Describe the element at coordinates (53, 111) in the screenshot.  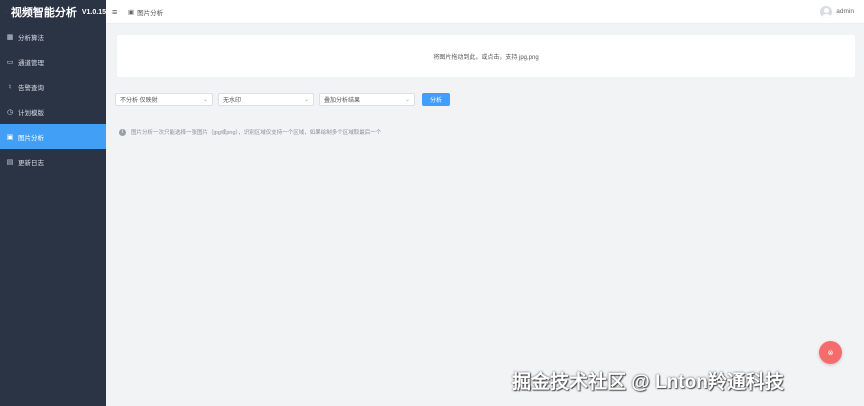
I see `sidebar-item-schedules: ◷ 计划模版` at that location.